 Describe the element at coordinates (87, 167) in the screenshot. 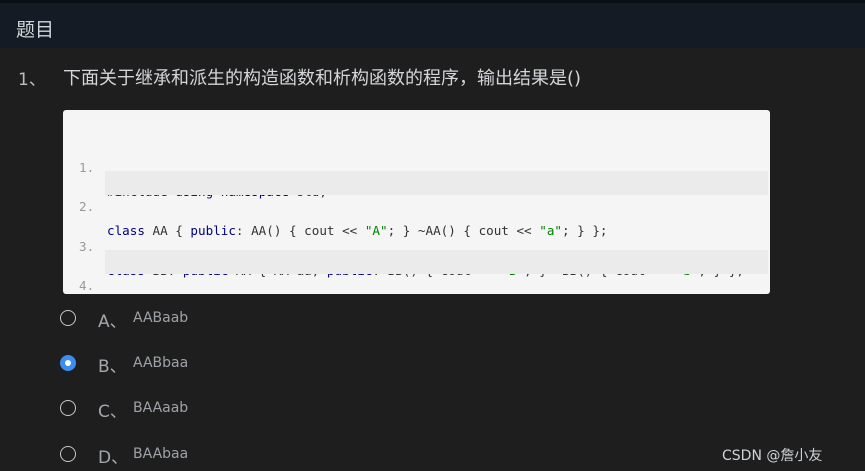

I see `line-number: 1.` at that location.